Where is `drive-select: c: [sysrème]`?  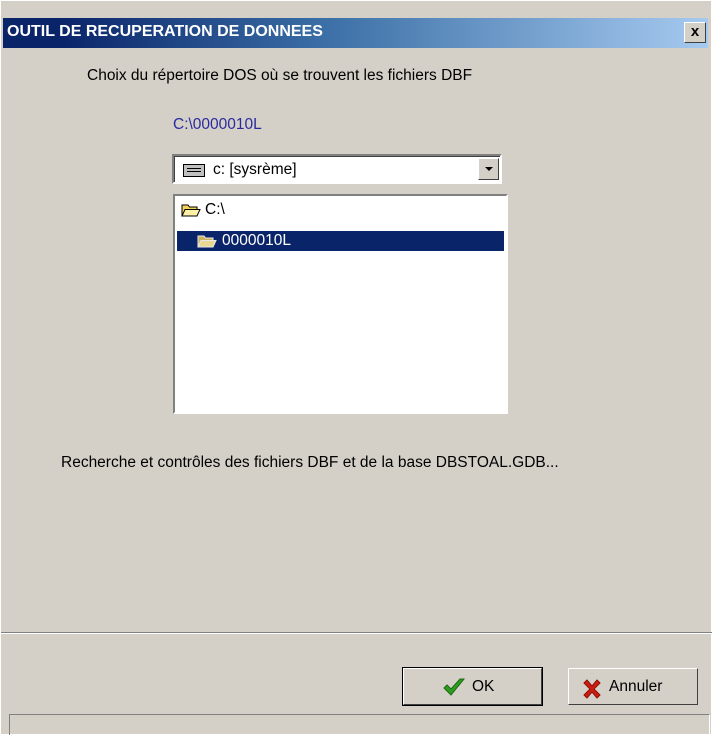 drive-select: c: [sysrème] is located at coordinates (337, 169).